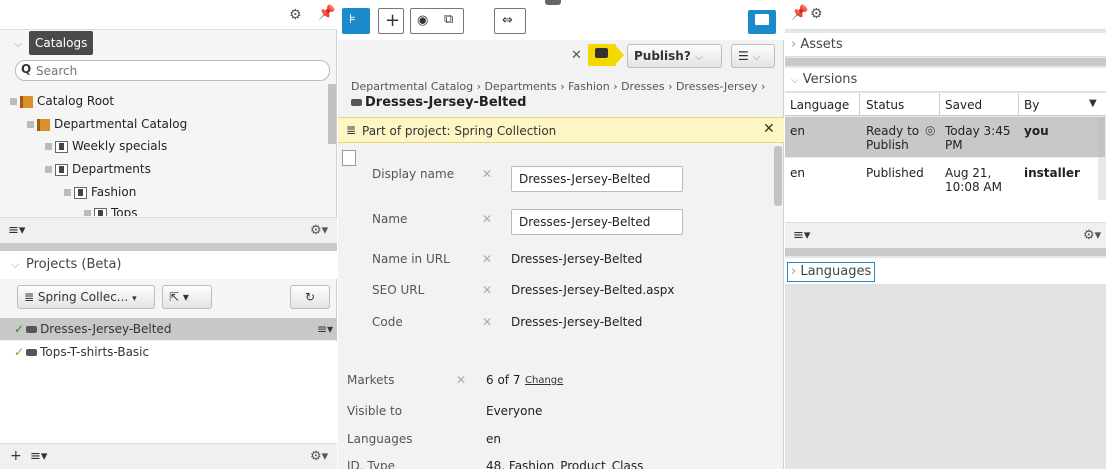  I want to click on versions-pane-bar: ≡▾ ⚙▾, so click(945, 235).